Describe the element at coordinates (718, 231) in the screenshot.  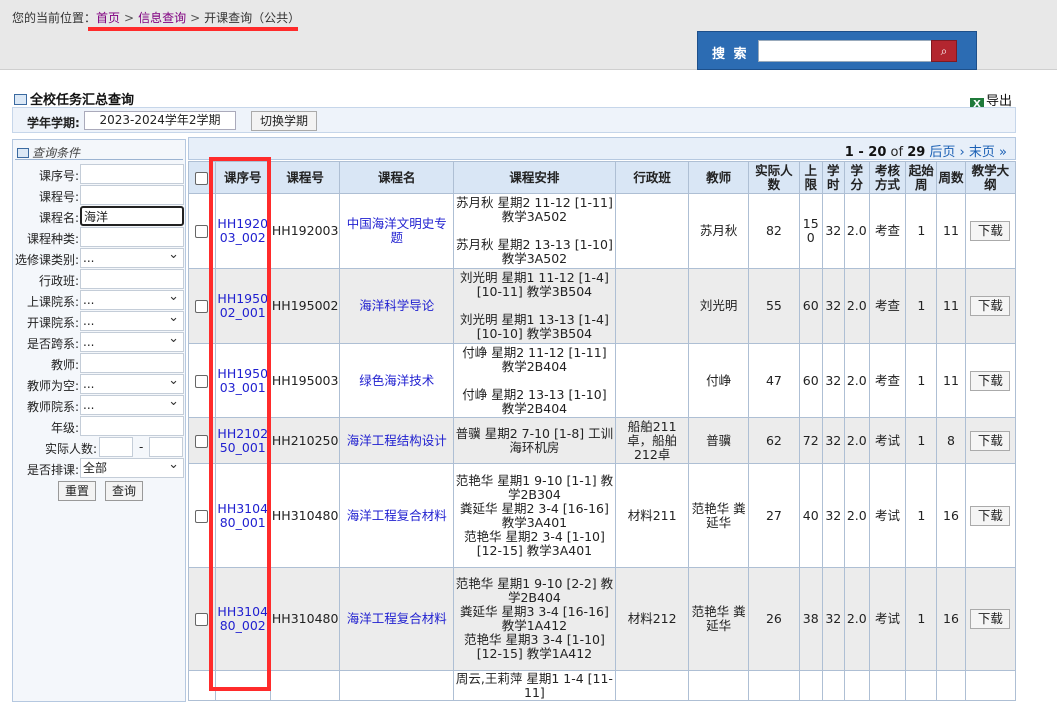
I see `teacher: 苏月秋` at that location.